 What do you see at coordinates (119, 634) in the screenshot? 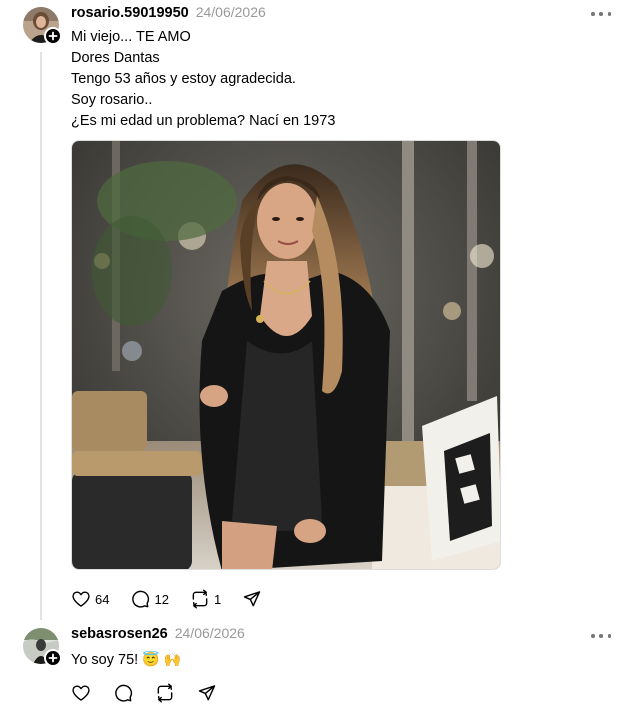
I see `reply-username: sebasrosen26` at bounding box center [119, 634].